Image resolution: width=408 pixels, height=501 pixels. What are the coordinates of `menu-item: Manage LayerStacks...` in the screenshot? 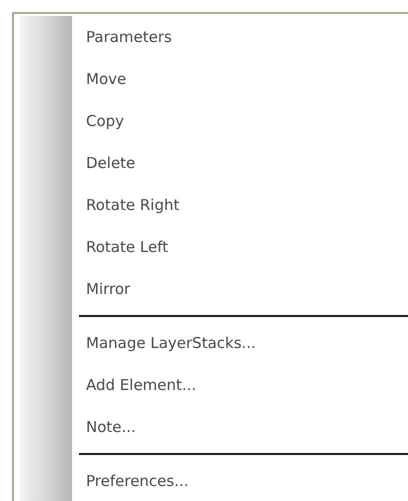 It's located at (171, 343).